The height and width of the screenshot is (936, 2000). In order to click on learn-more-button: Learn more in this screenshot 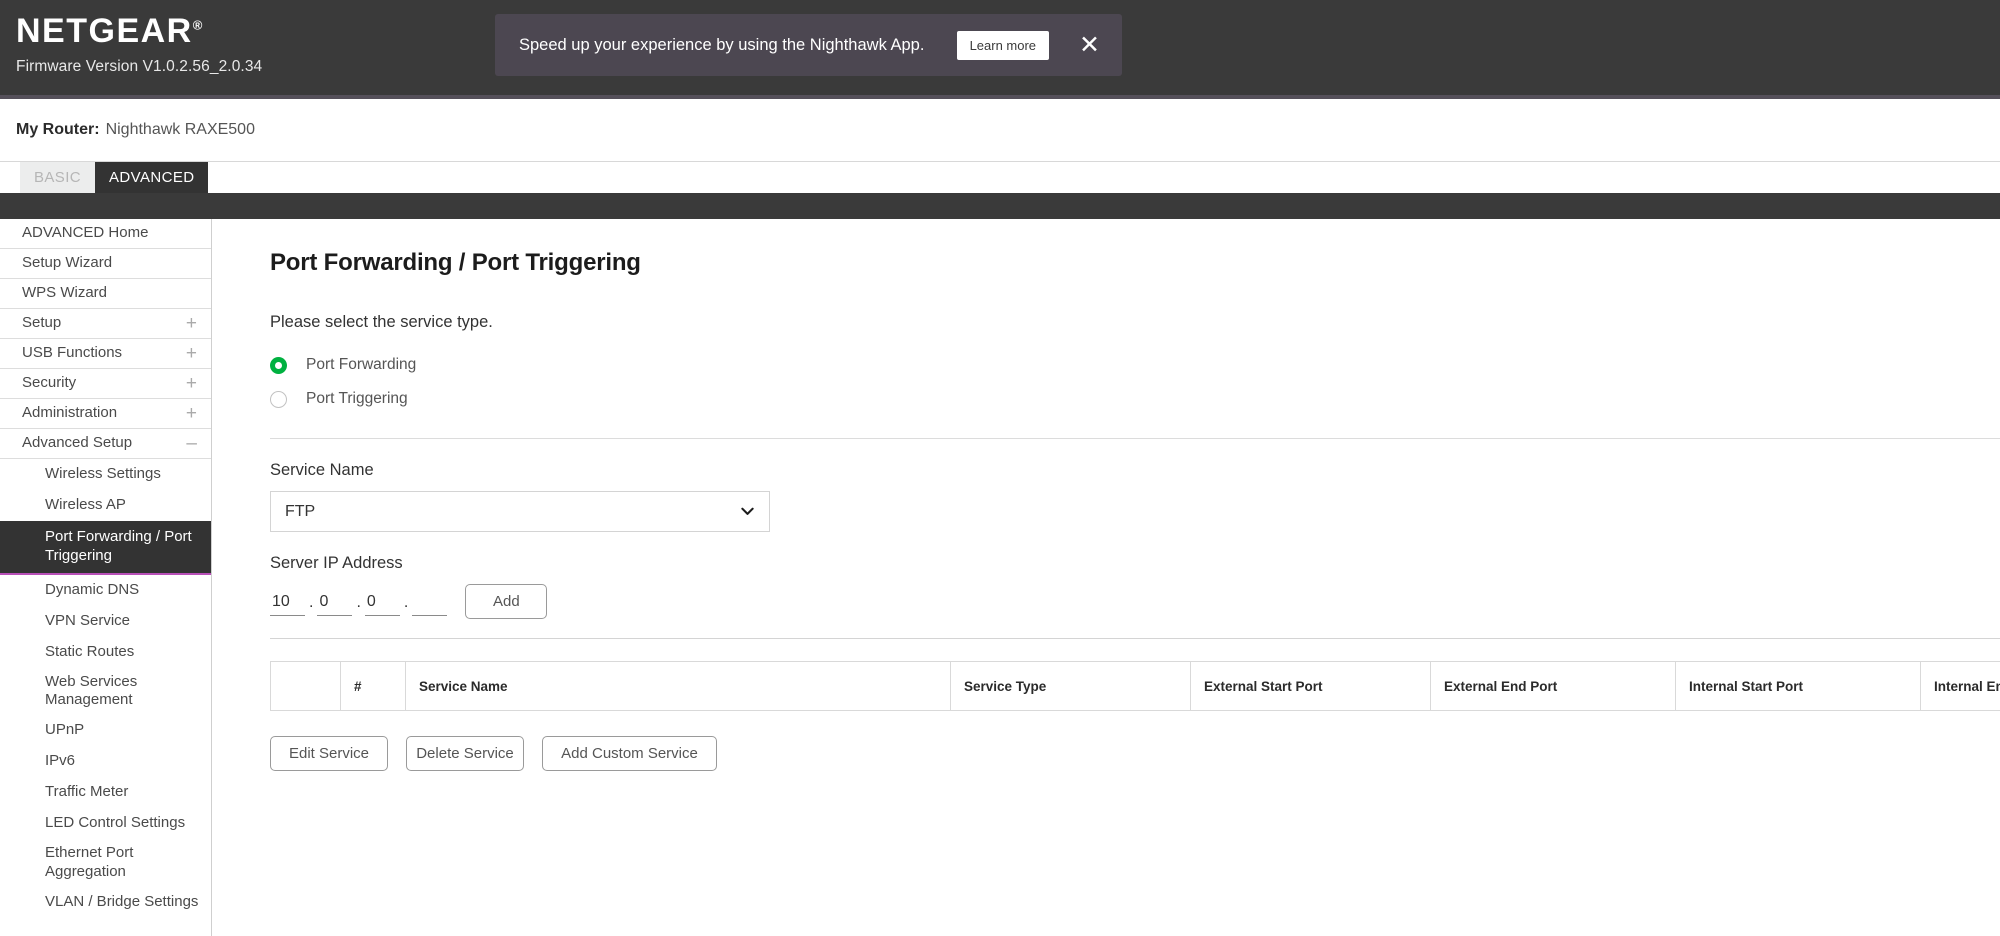, I will do `click(1003, 45)`.